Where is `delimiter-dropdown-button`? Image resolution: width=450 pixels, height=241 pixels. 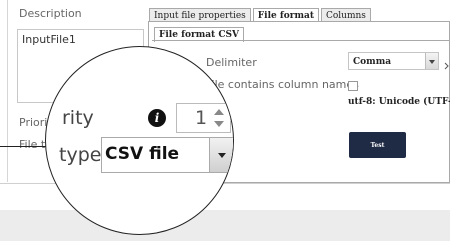 delimiter-dropdown-button is located at coordinates (431, 61).